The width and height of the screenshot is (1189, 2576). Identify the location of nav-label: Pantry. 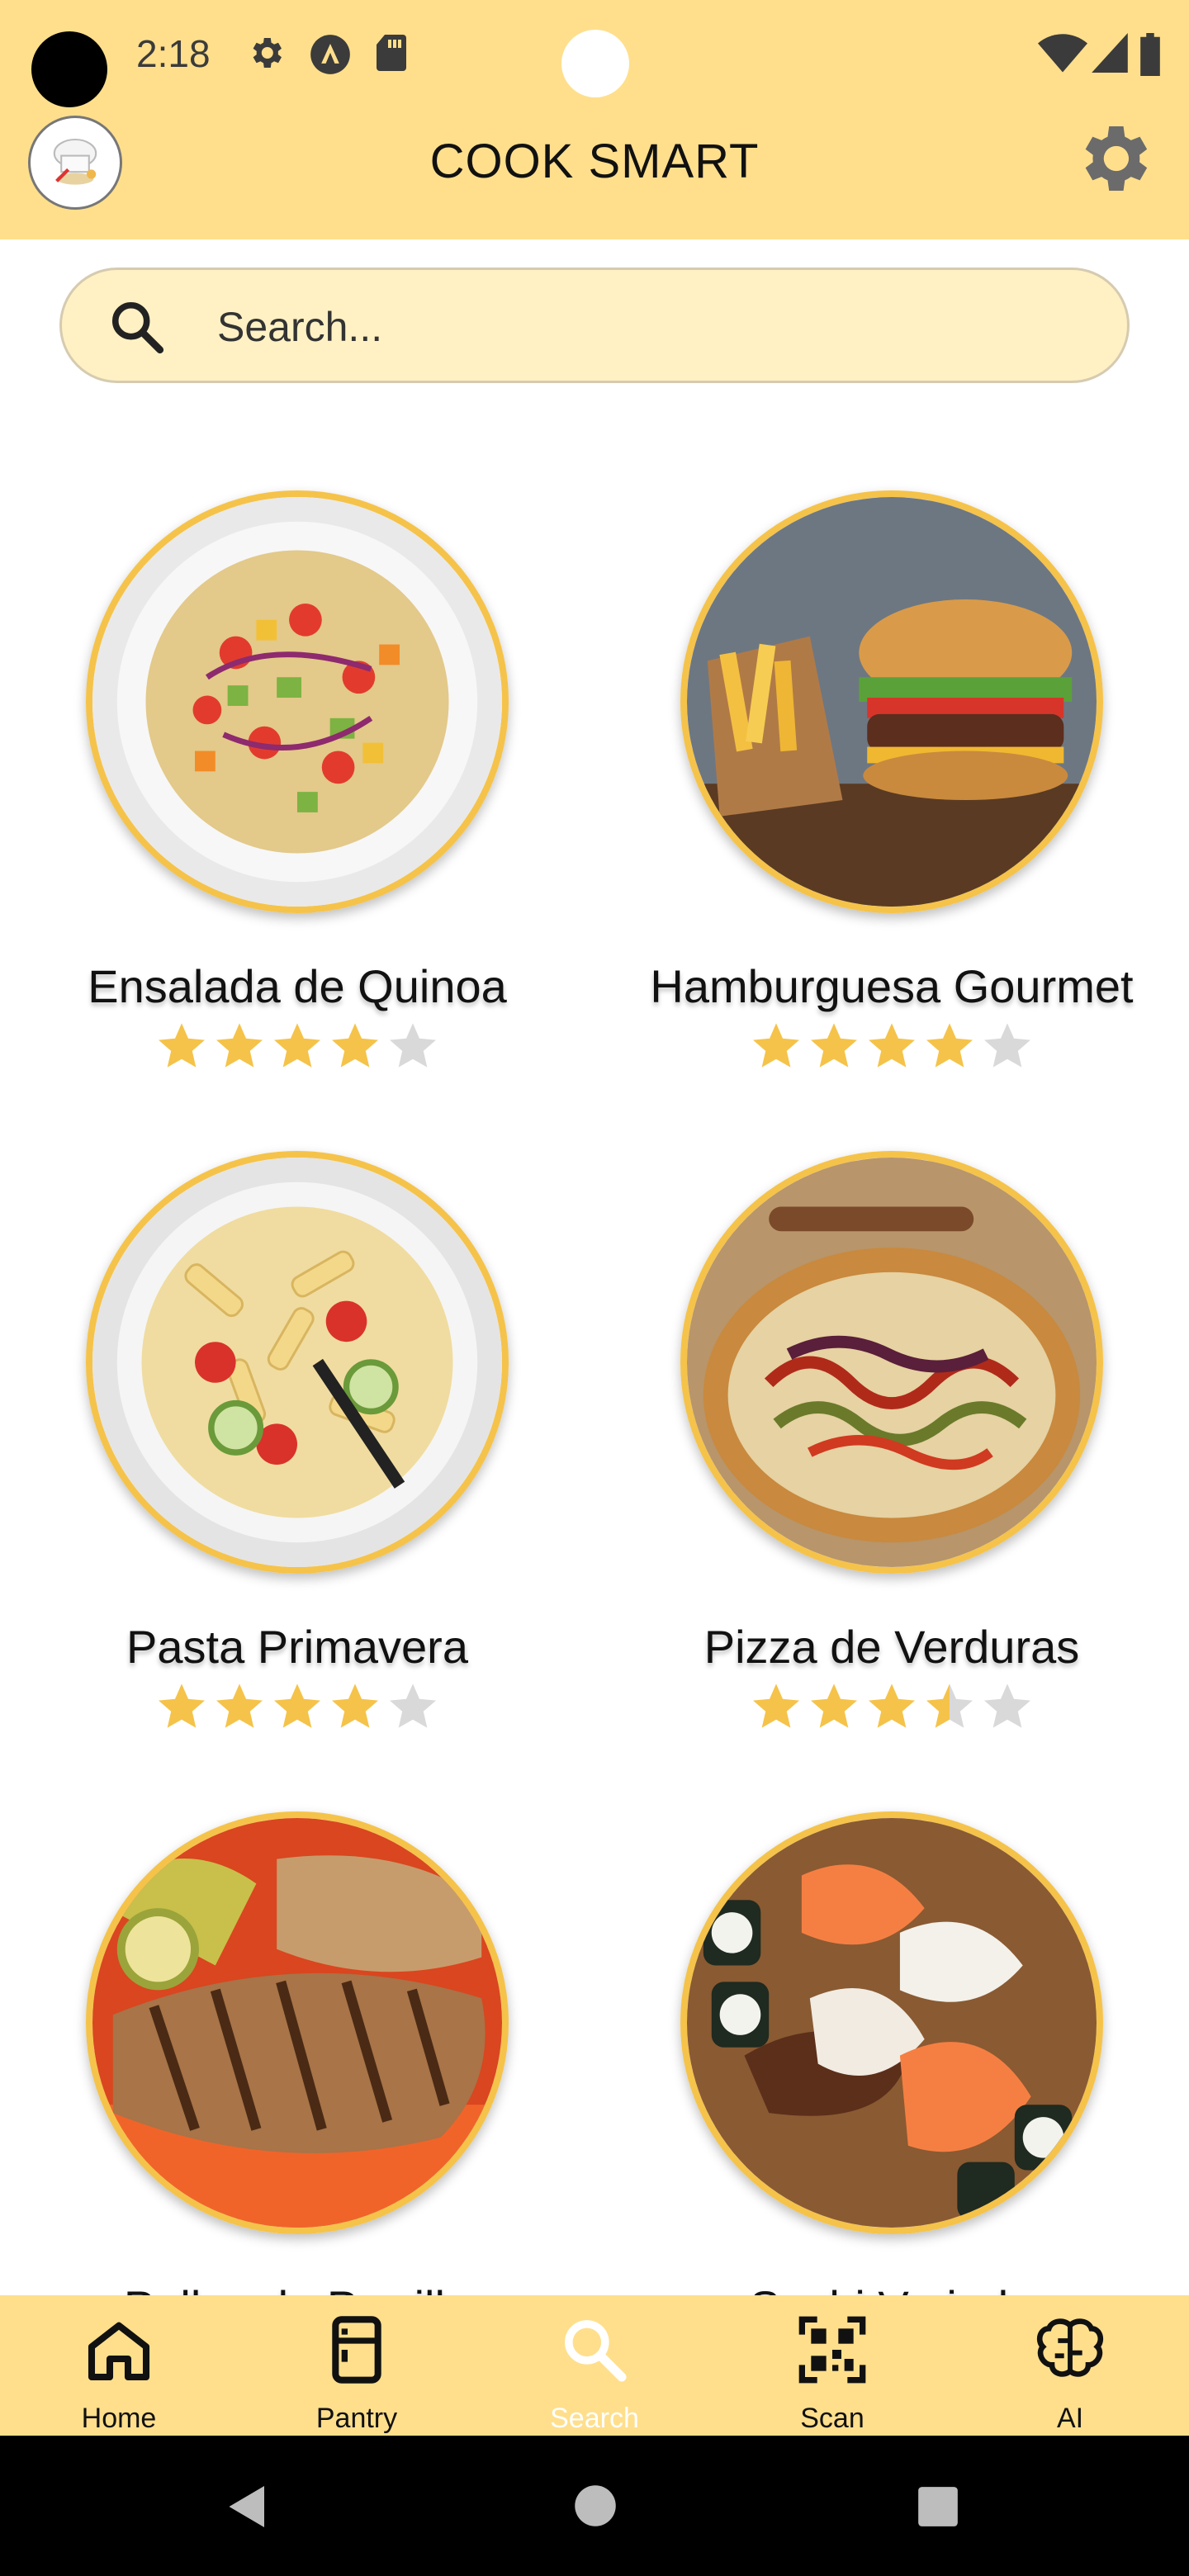
(356, 2418).